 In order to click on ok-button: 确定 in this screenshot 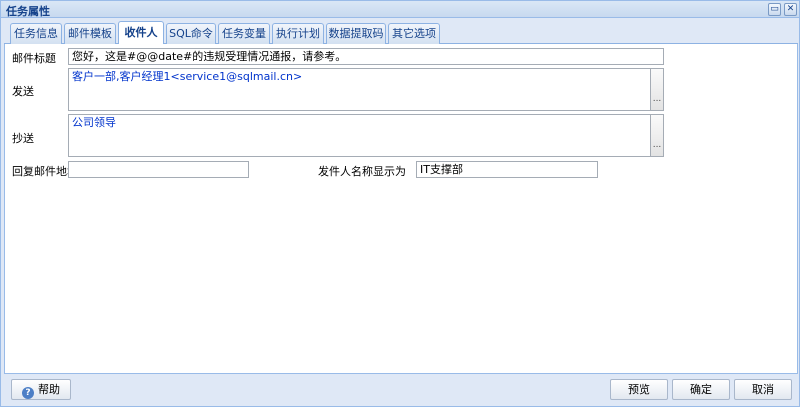, I will do `click(701, 389)`.